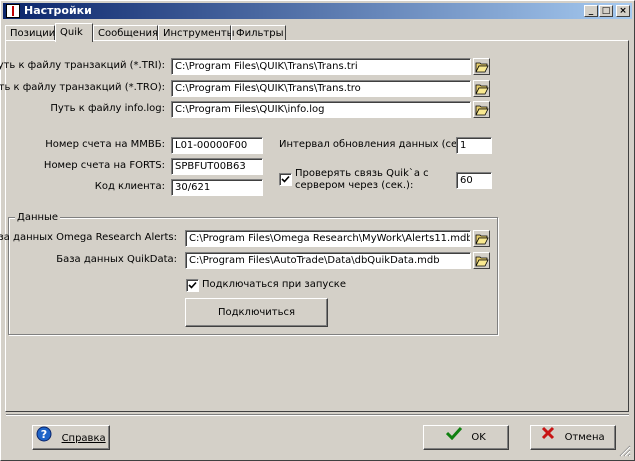  What do you see at coordinates (58, 10) in the screenshot?
I see `window-title: Настройки` at bounding box center [58, 10].